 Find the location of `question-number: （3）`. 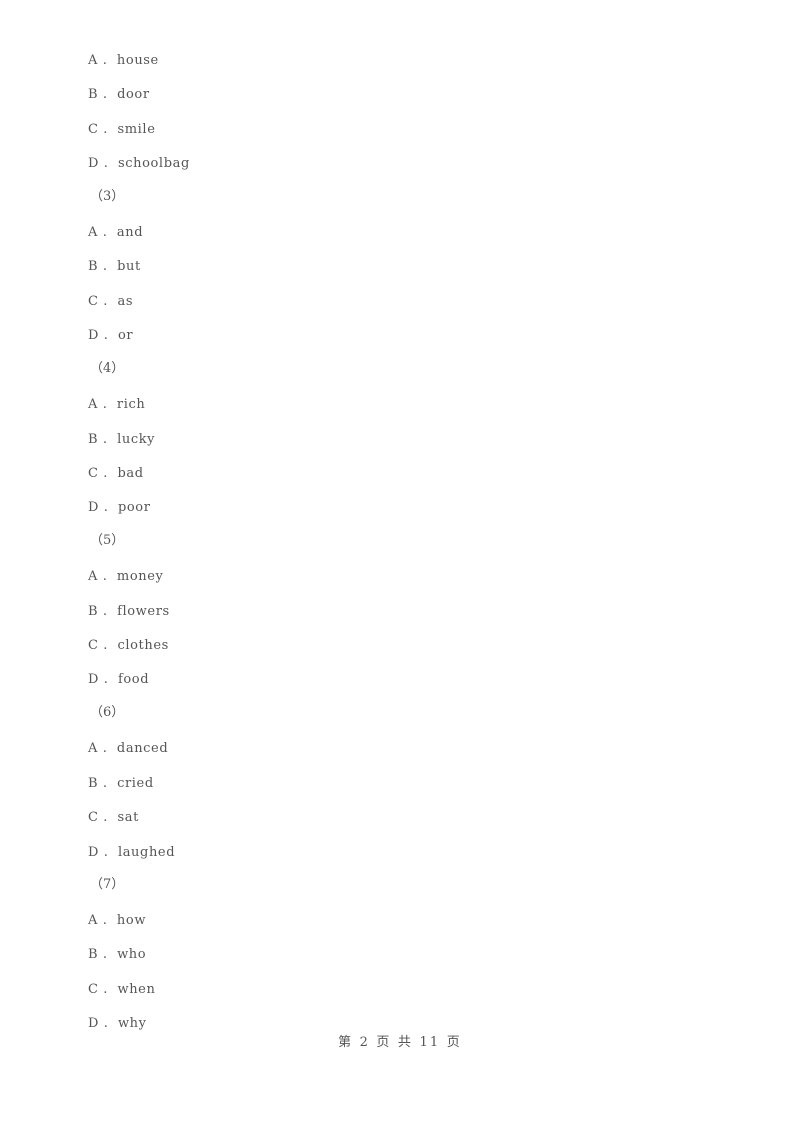

question-number: （3） is located at coordinates (107, 196).